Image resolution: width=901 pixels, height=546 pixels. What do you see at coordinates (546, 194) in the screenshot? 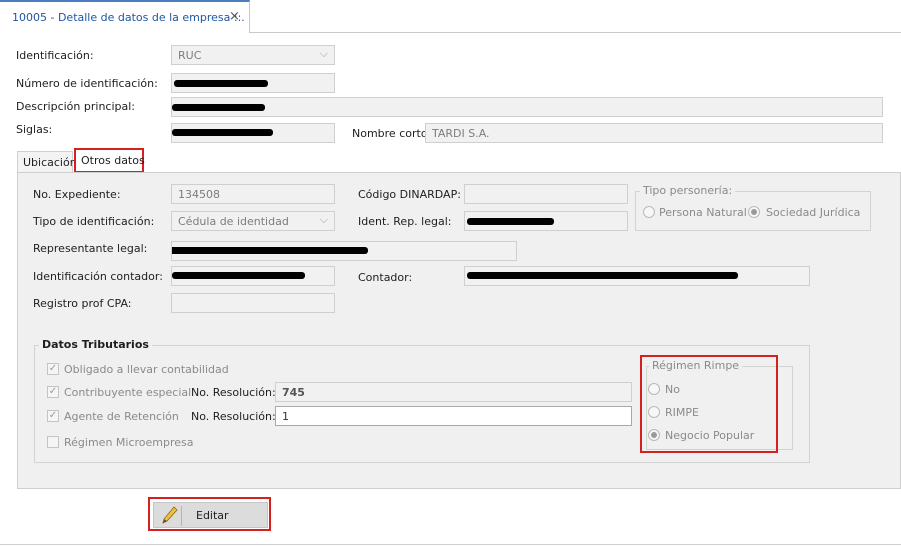
I see `dinardap-field` at bounding box center [546, 194].